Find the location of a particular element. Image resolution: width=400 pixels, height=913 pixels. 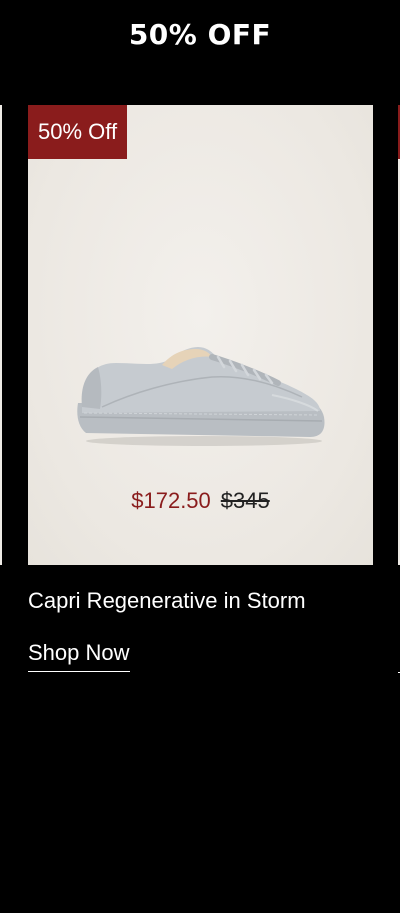

previous-product-card-peek is located at coordinates (1, 335).